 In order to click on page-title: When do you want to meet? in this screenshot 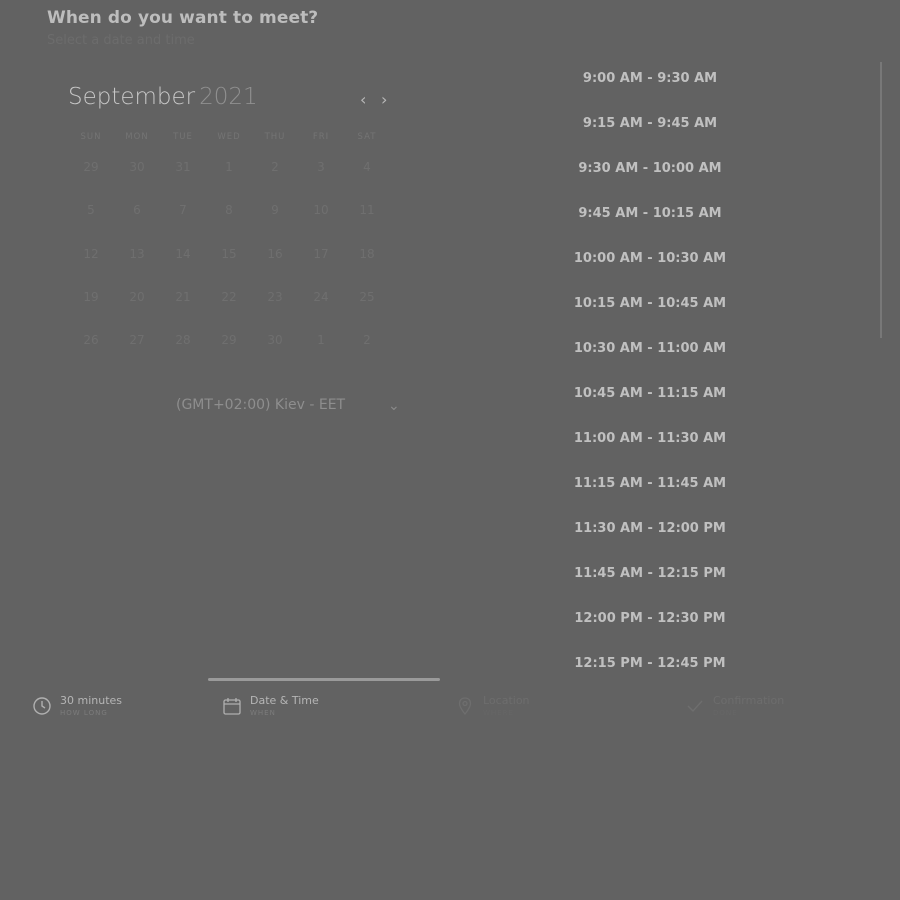, I will do `click(183, 18)`.